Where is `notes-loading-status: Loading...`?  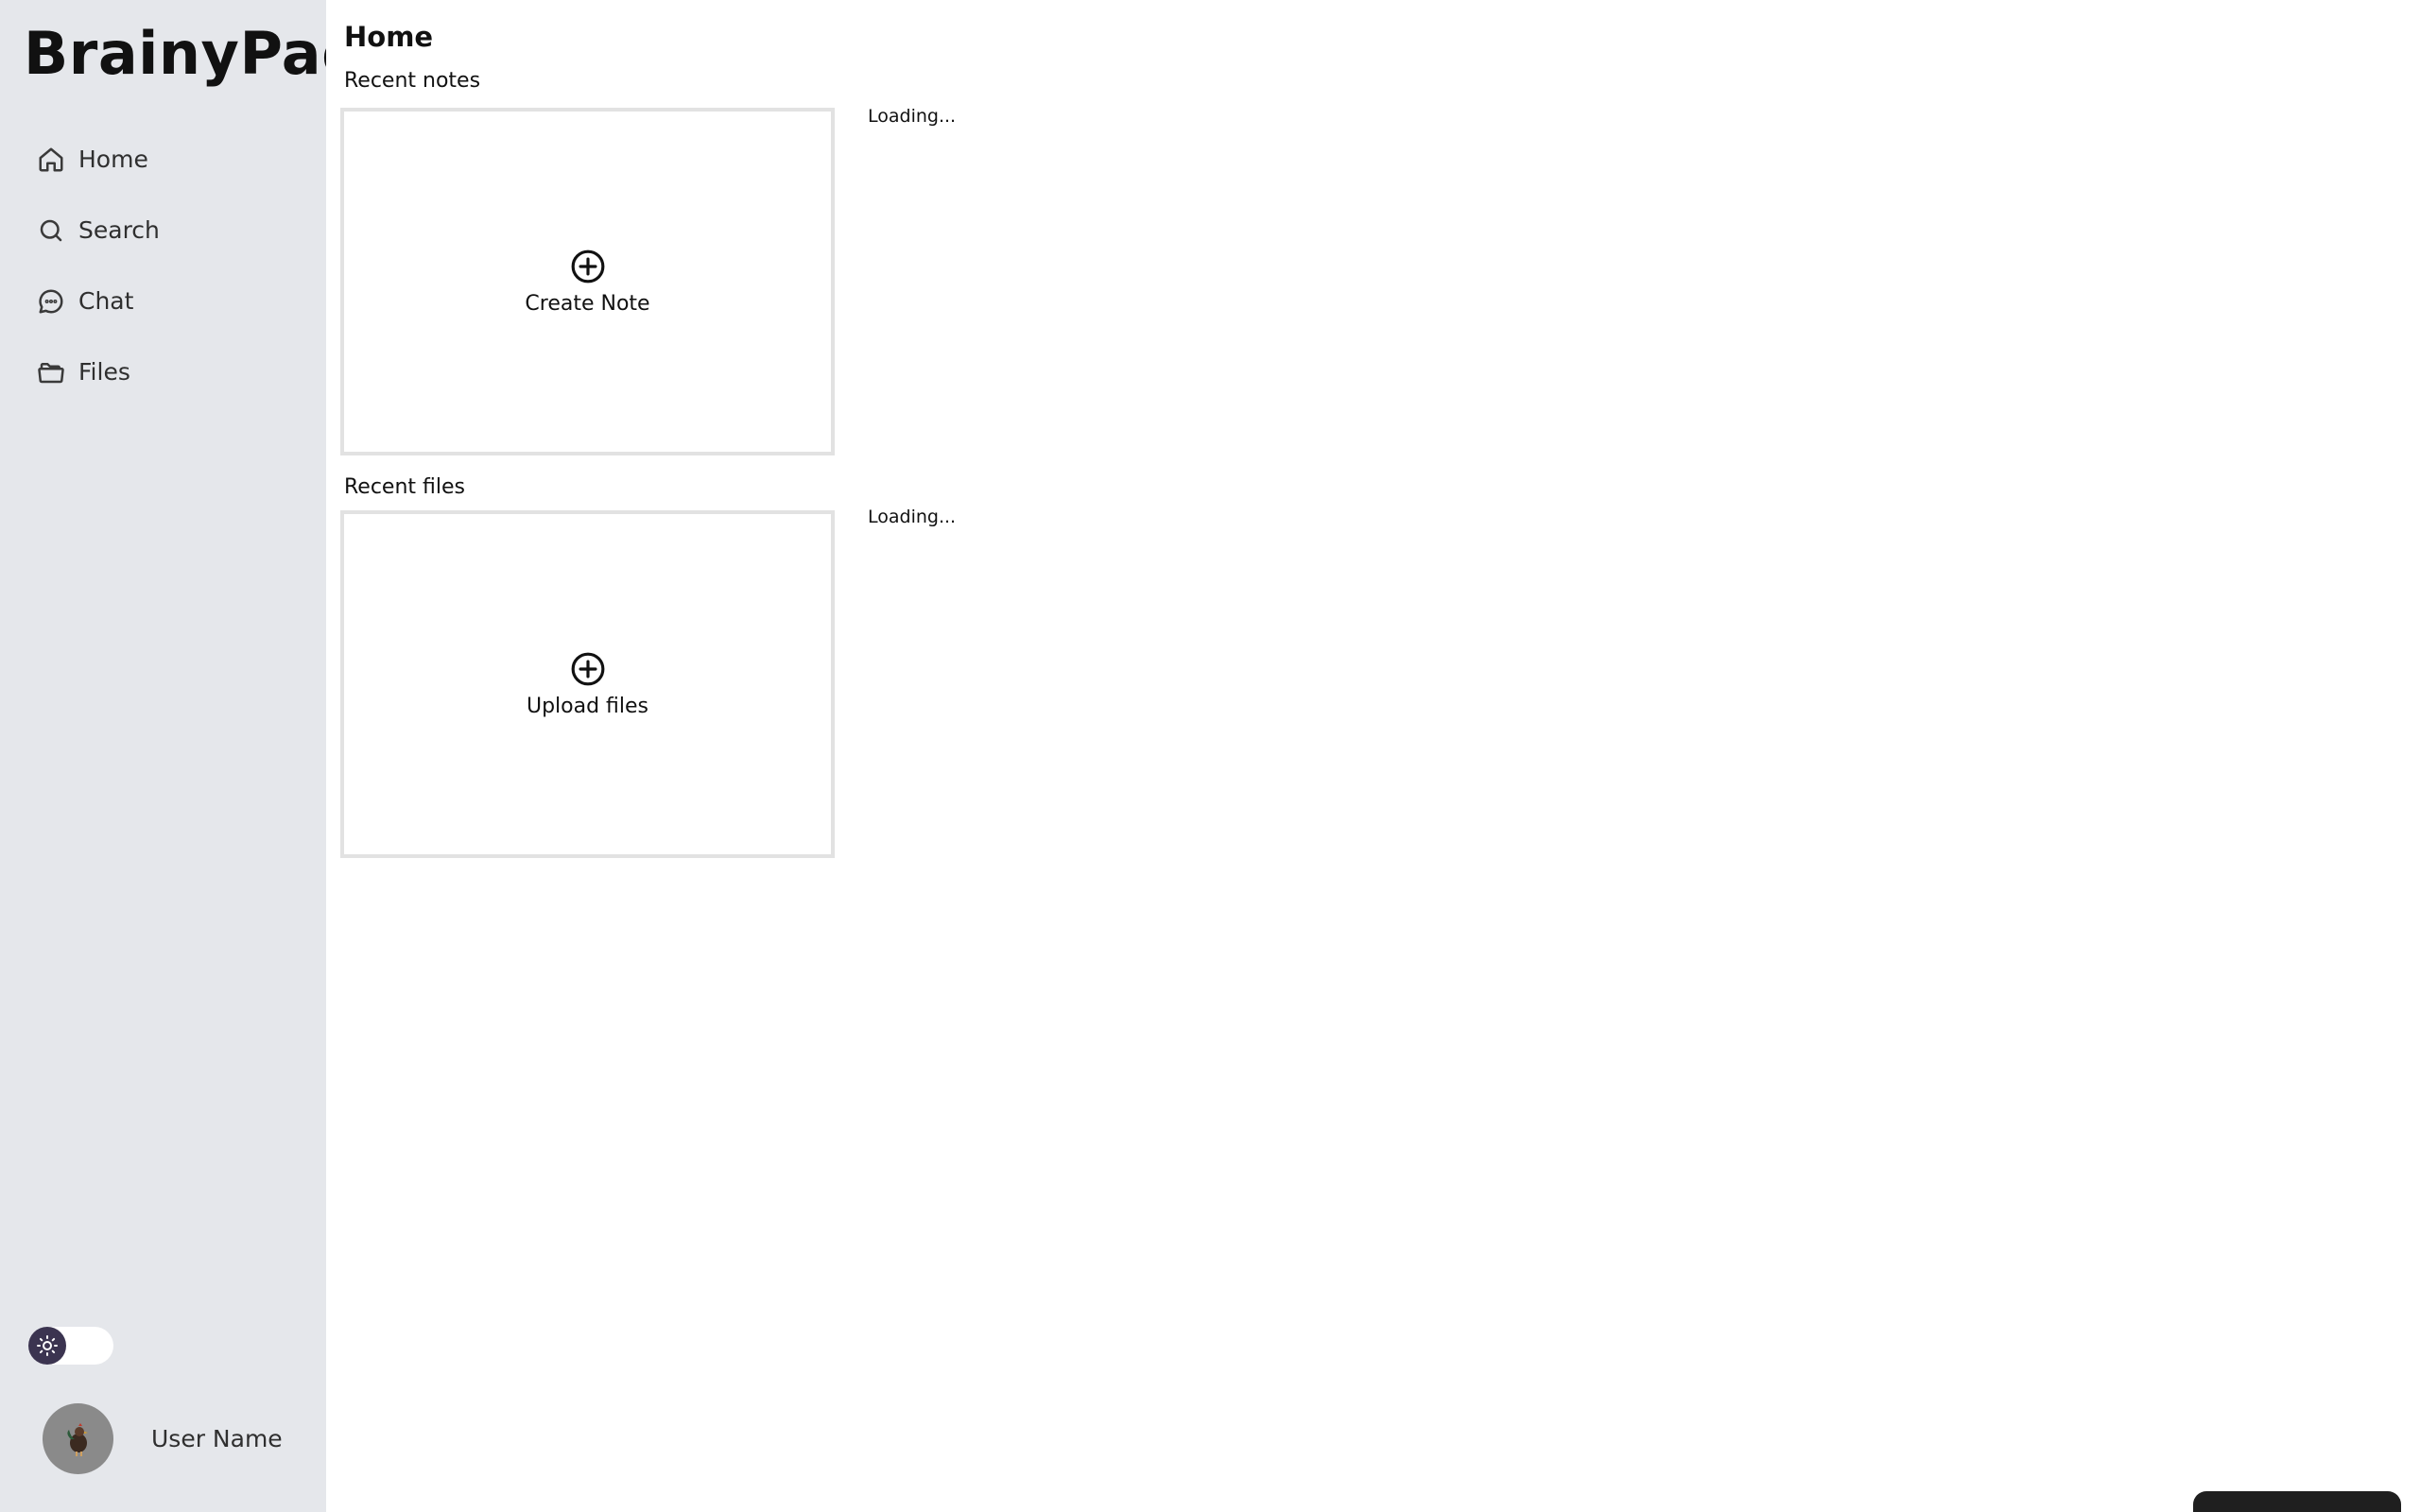
notes-loading-status: Loading... is located at coordinates (913, 116).